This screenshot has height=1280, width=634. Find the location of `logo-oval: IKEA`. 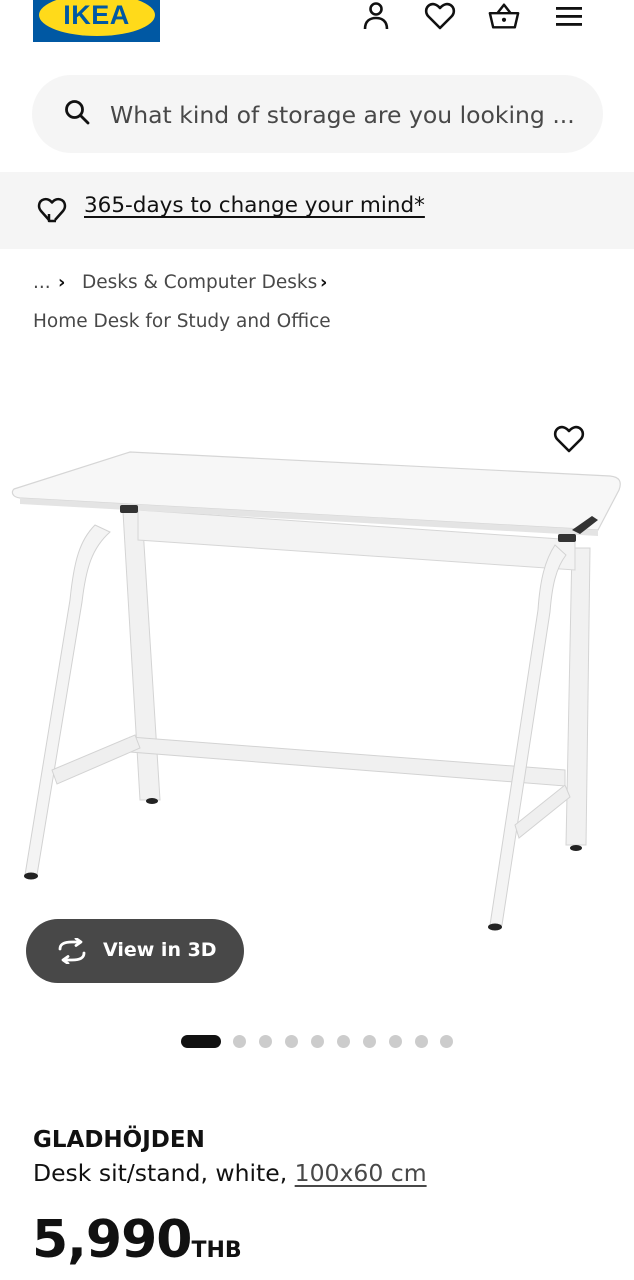

logo-oval: IKEA is located at coordinates (96, 18).